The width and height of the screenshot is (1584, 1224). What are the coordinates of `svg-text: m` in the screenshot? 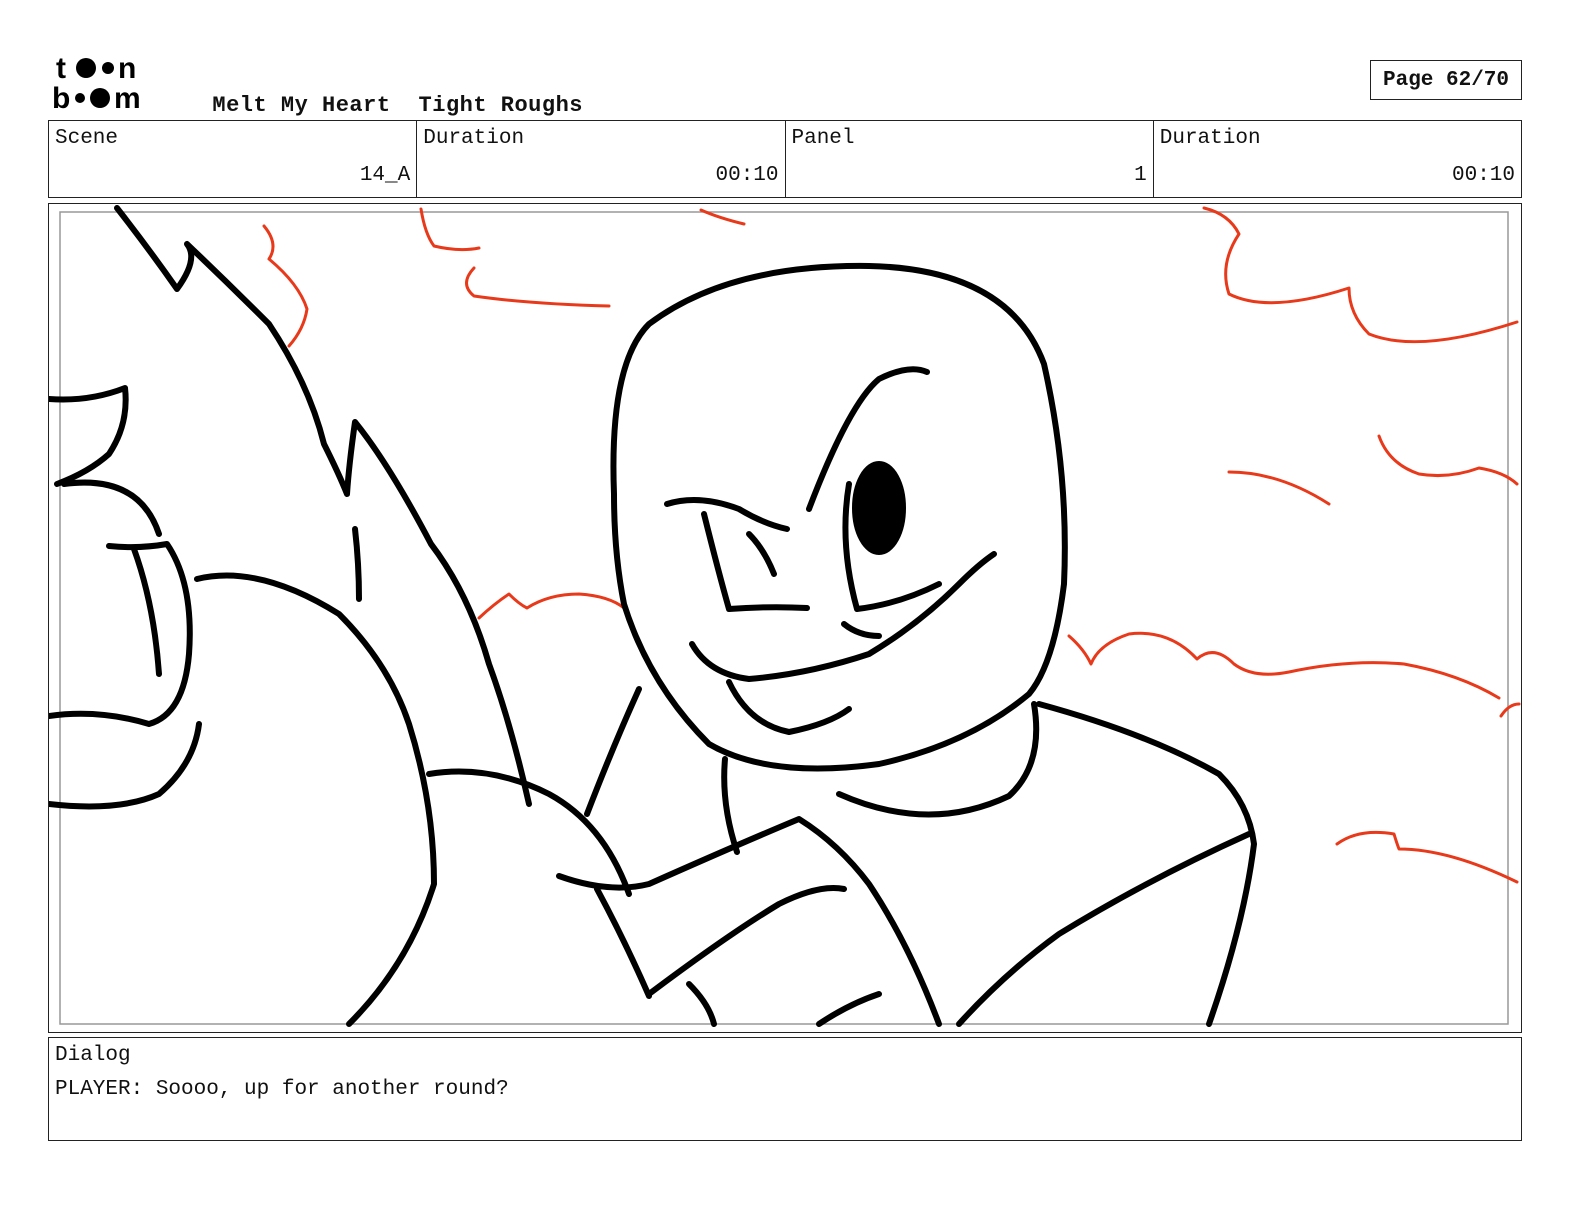 It's located at (127, 97).